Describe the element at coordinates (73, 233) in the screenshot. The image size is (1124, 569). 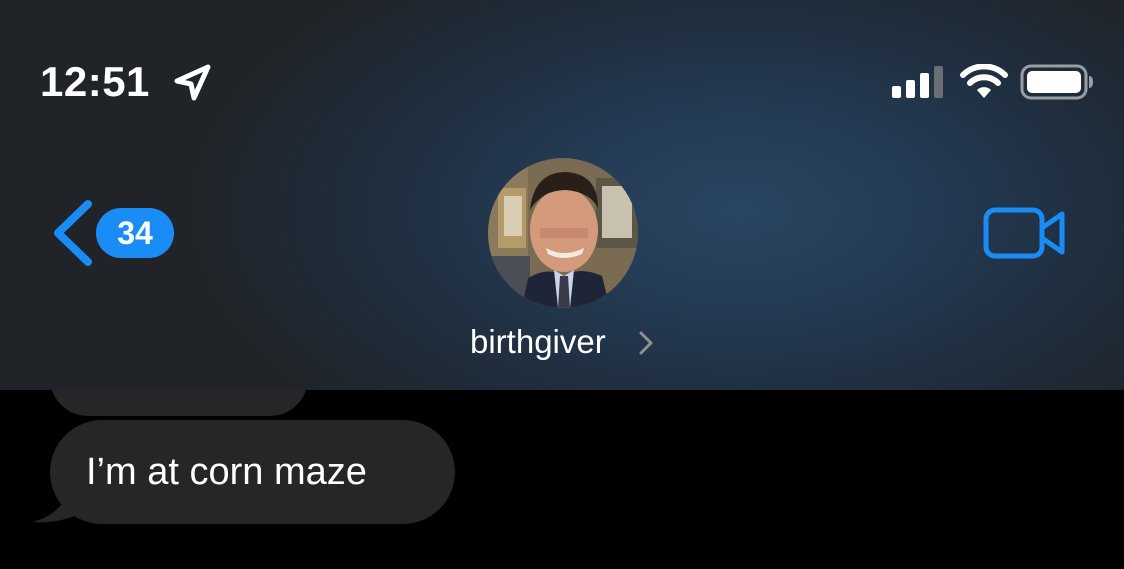
I see `chevron-left-icon` at that location.